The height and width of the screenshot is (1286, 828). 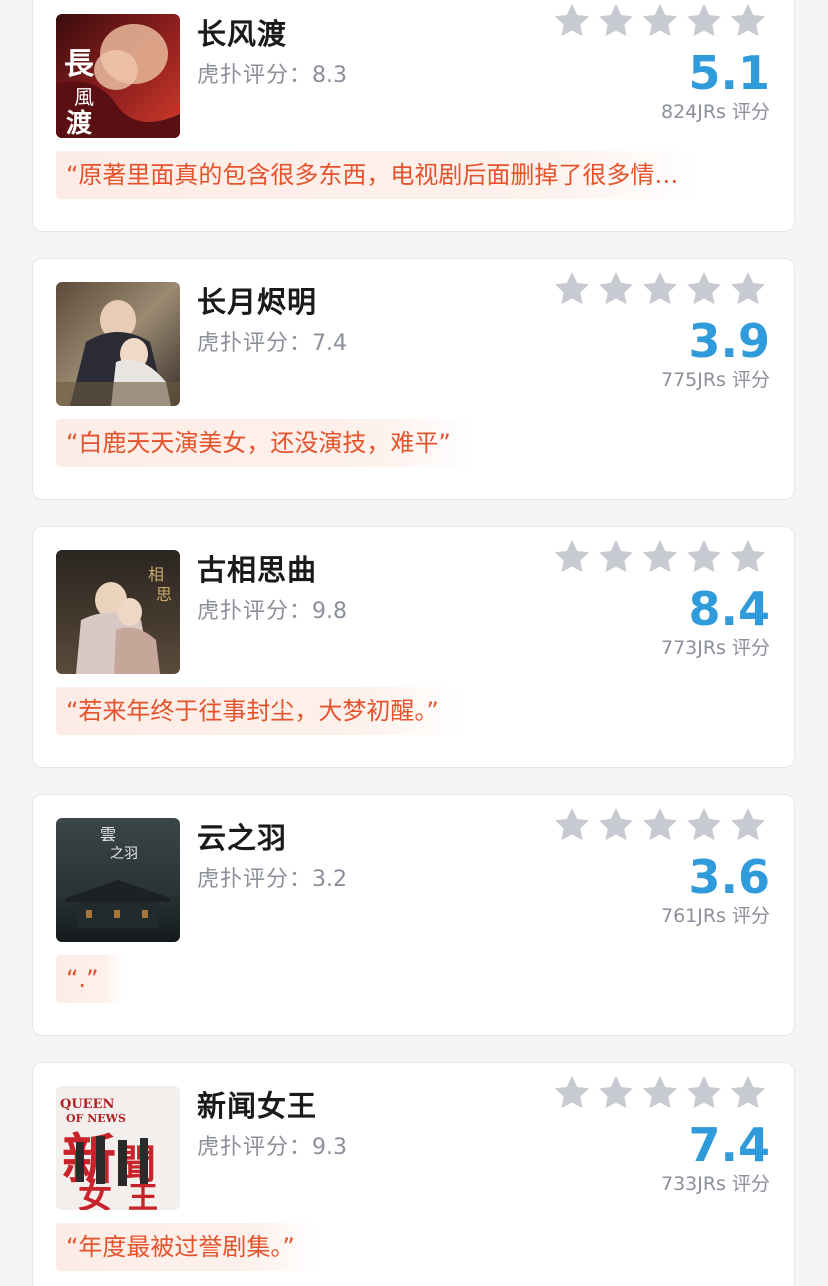 I want to click on rating-count: 773JRs 评分, so click(x=715, y=648).